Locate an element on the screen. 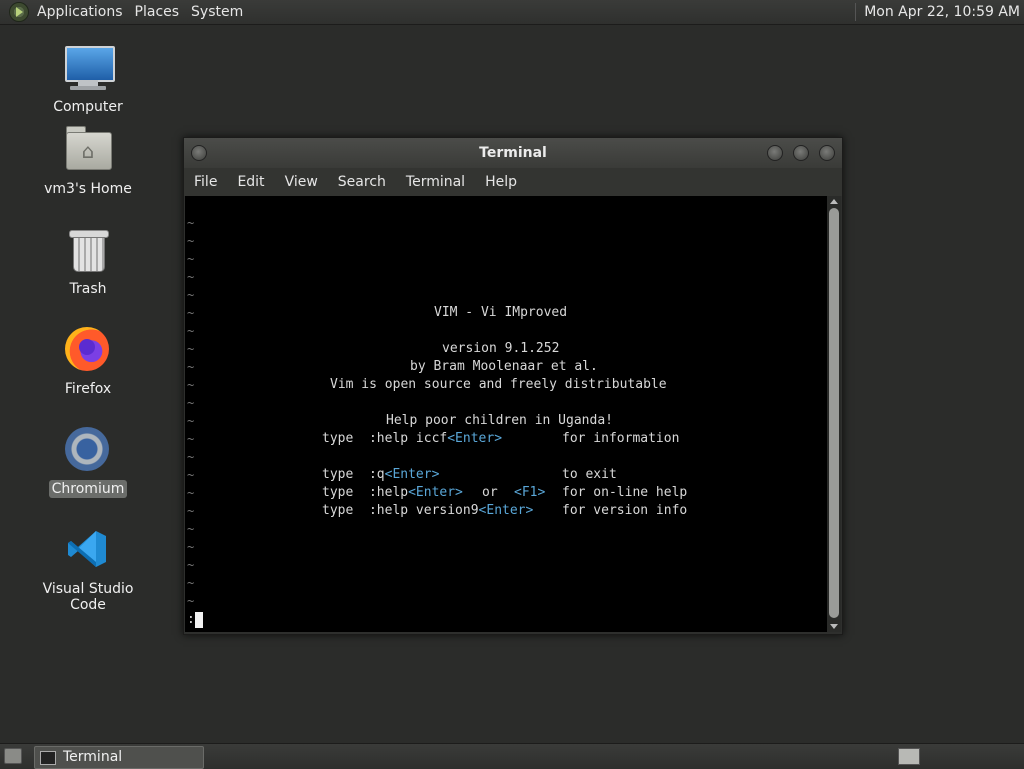 This screenshot has height=769, width=1024. window-title: Terminal is located at coordinates (513, 153).